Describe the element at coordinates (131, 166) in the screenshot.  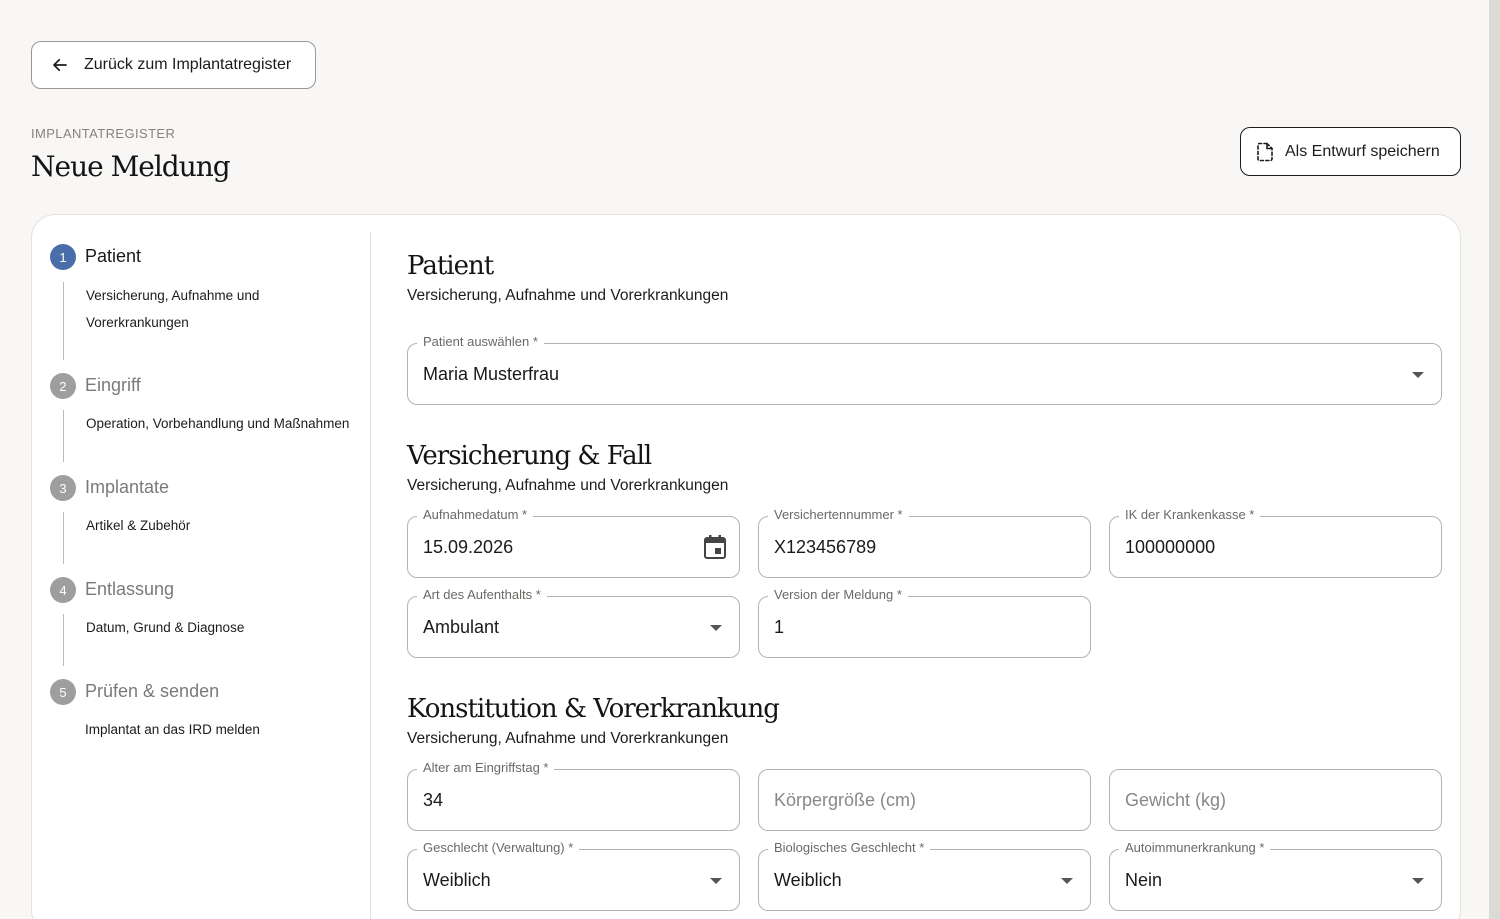
I see `page-title: Neue Meldung` at that location.